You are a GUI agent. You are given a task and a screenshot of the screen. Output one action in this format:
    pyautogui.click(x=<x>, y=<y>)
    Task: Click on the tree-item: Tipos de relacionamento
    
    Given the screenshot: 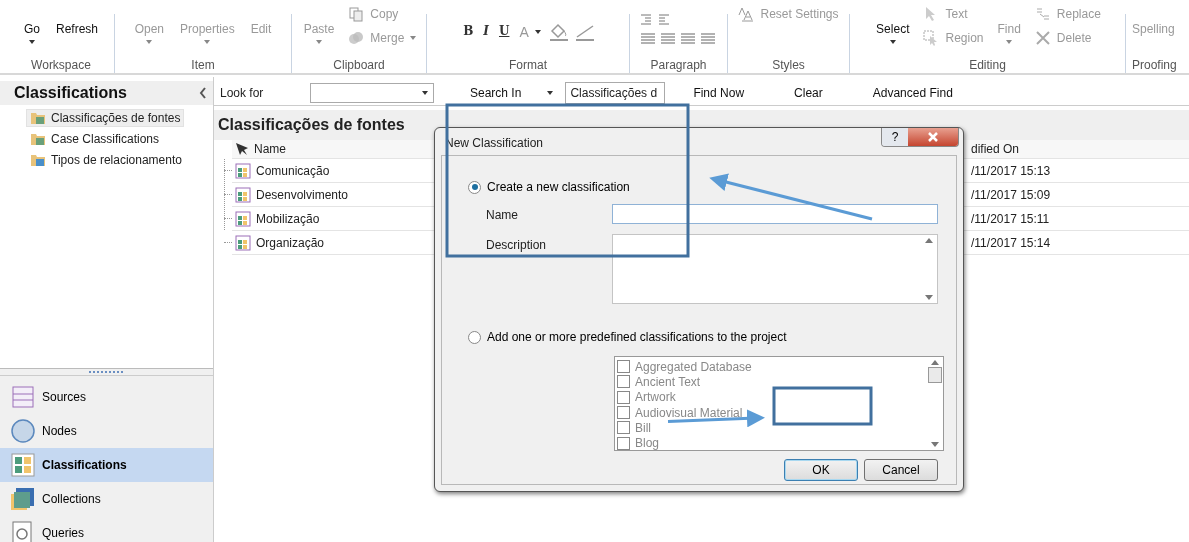 What is the action you would take?
    pyautogui.click(x=106, y=160)
    